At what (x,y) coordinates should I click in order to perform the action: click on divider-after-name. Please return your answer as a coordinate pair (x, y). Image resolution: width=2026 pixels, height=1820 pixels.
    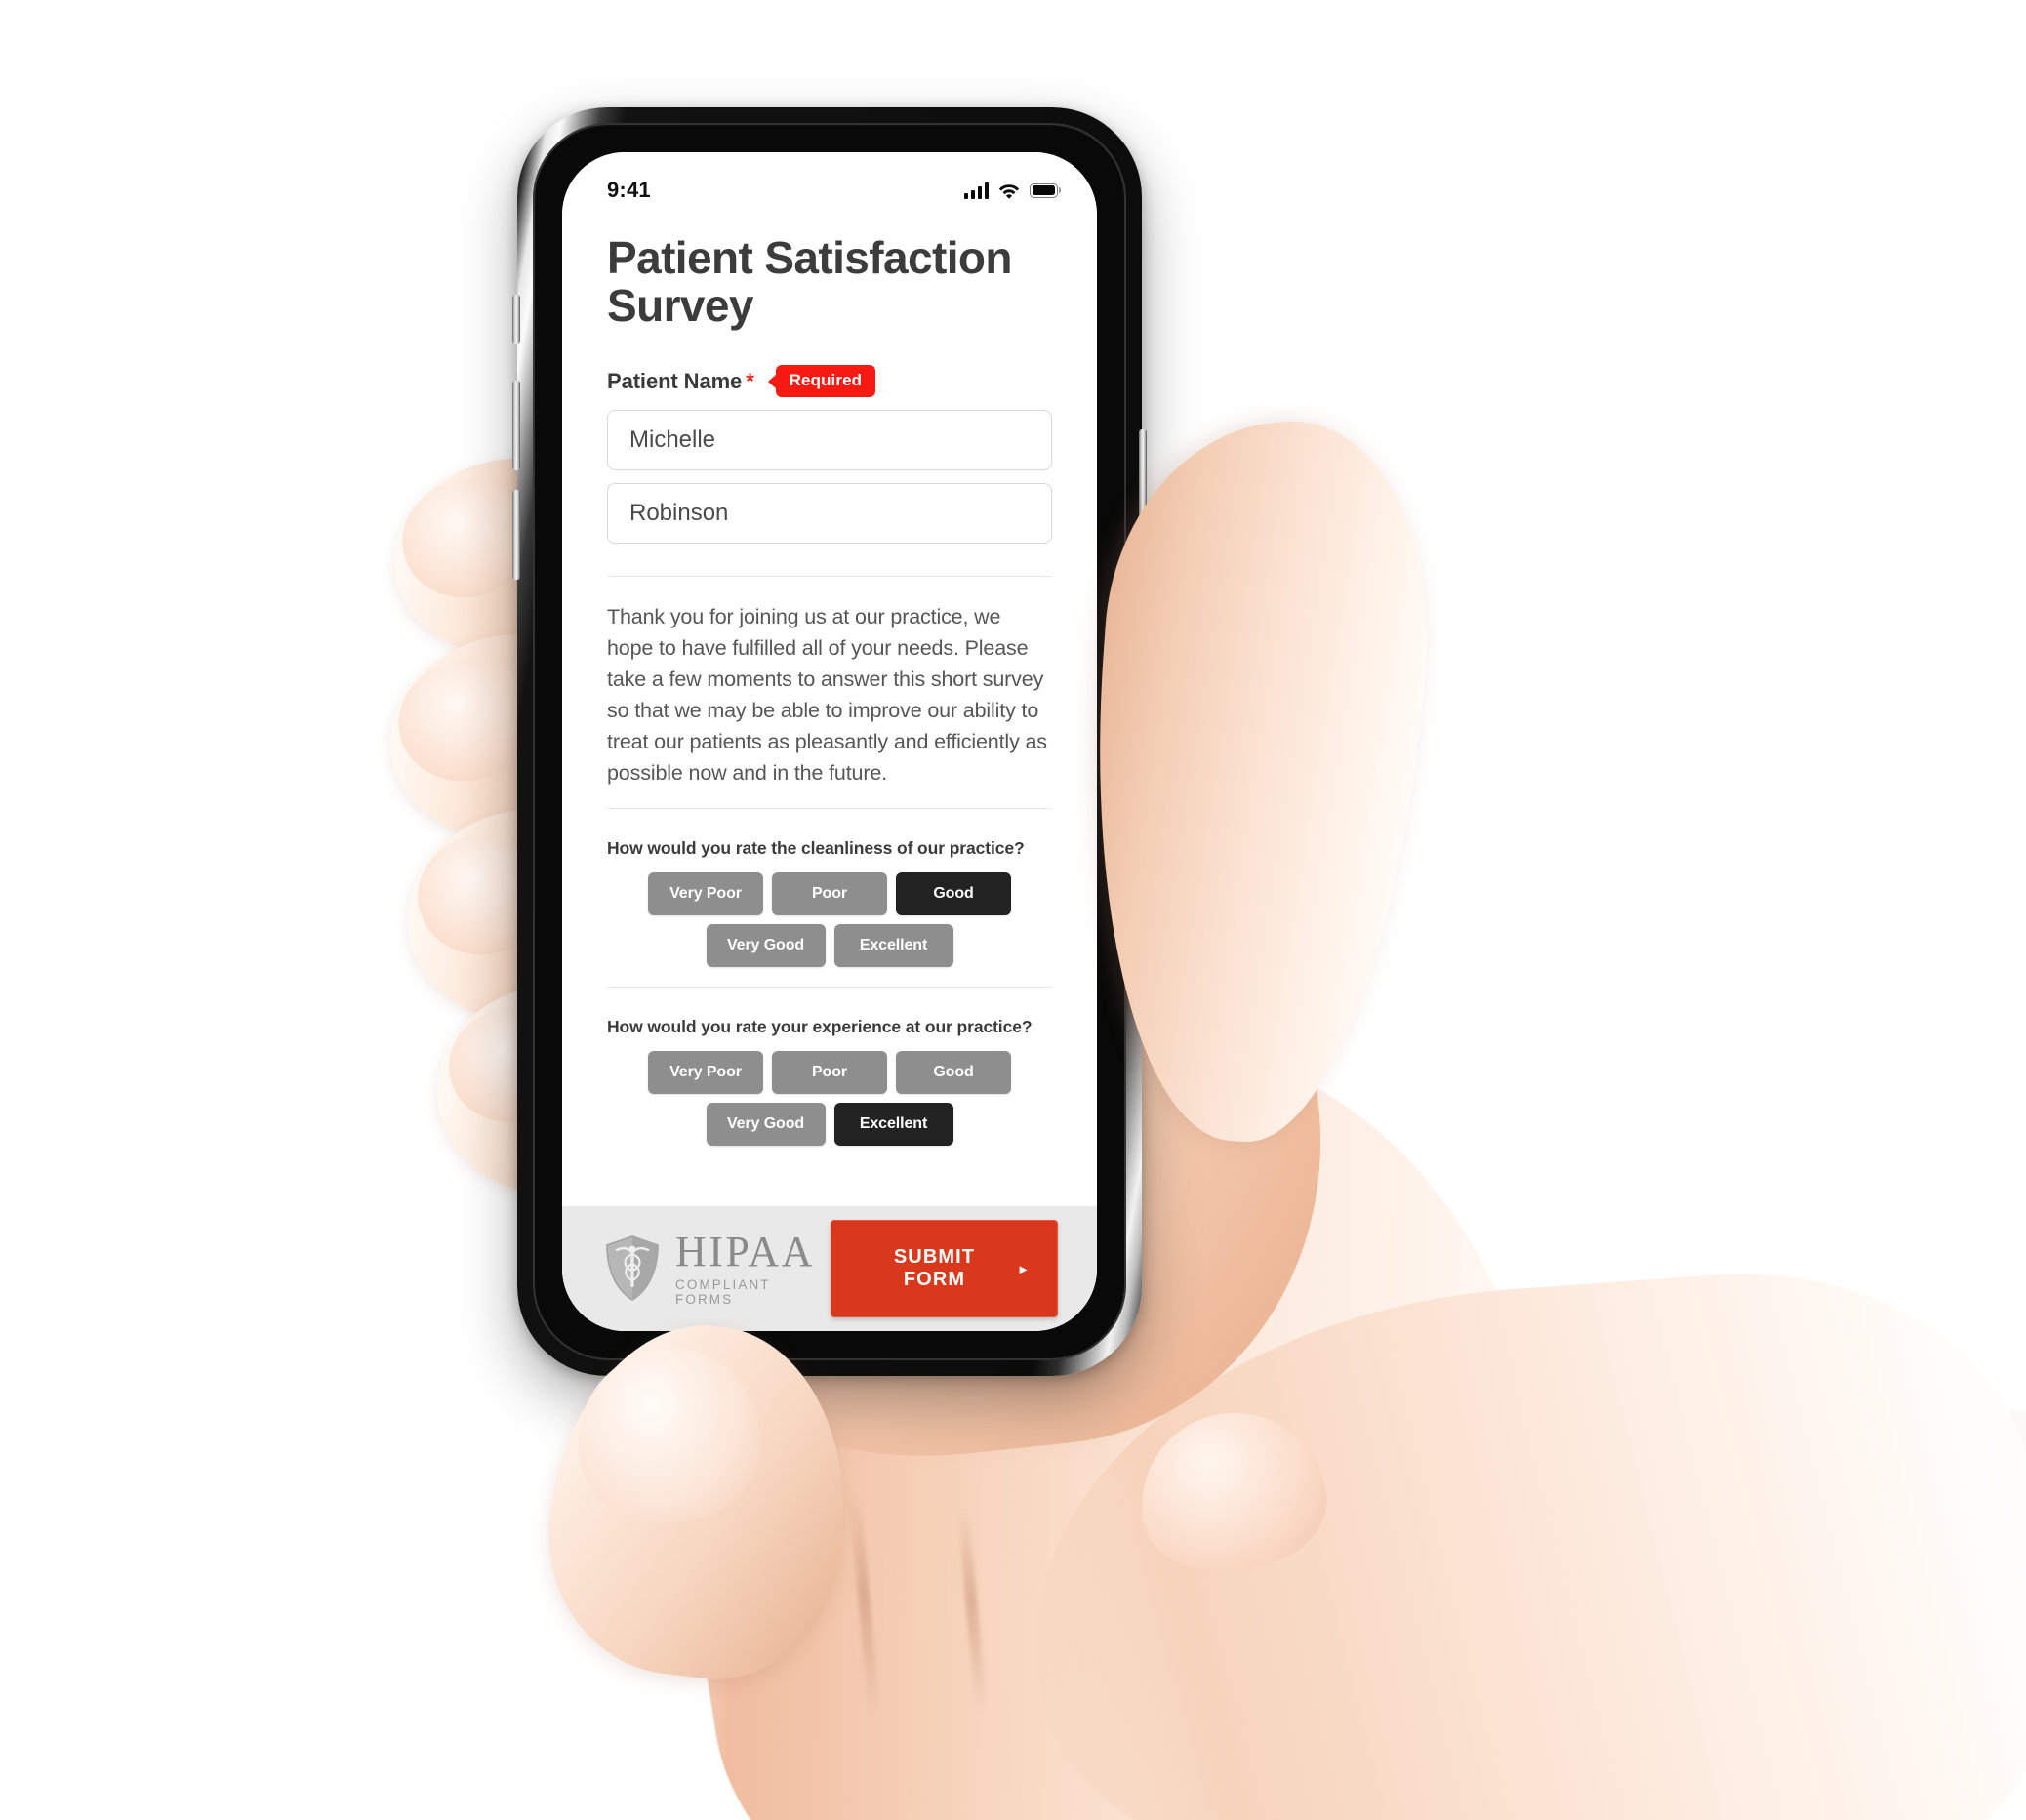
    Looking at the image, I should click on (829, 577).